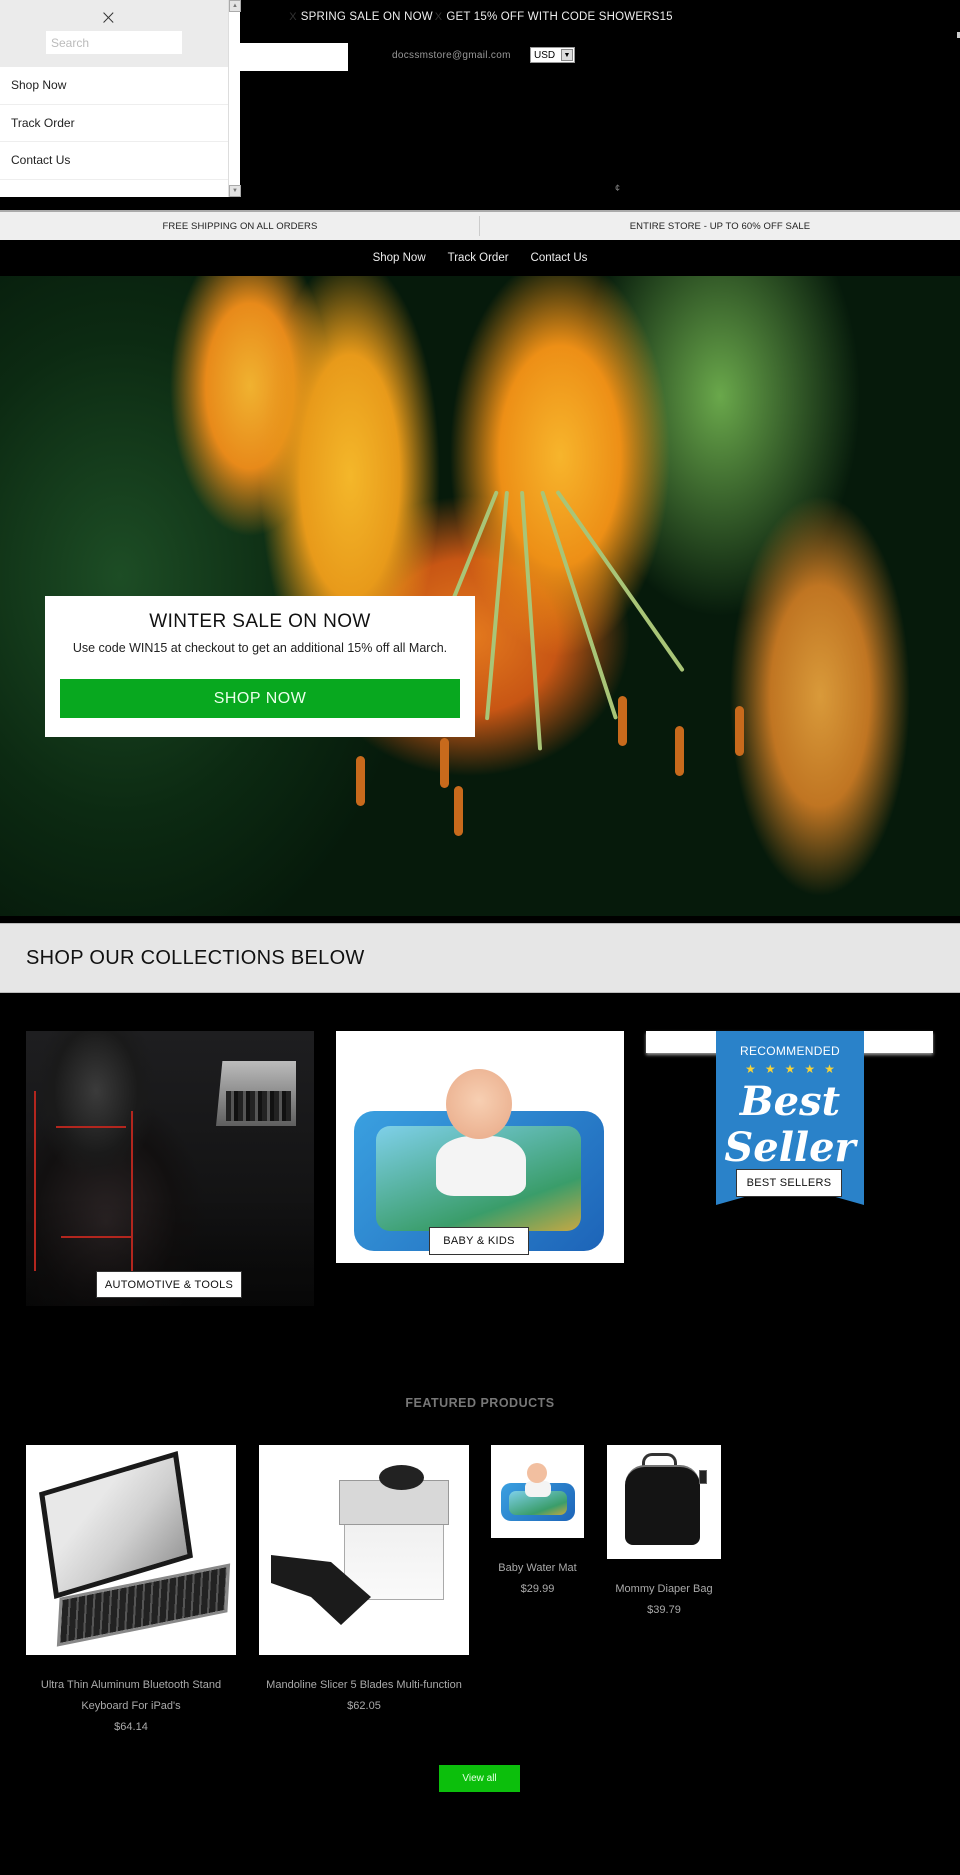  I want to click on ribbon-best-seller-text: Best Seller, so click(790, 1125).